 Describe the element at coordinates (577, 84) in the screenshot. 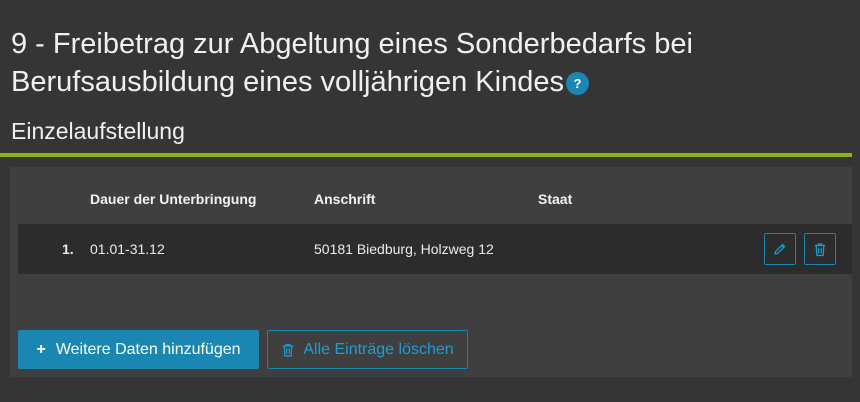

I see `help-icon: ?` at that location.